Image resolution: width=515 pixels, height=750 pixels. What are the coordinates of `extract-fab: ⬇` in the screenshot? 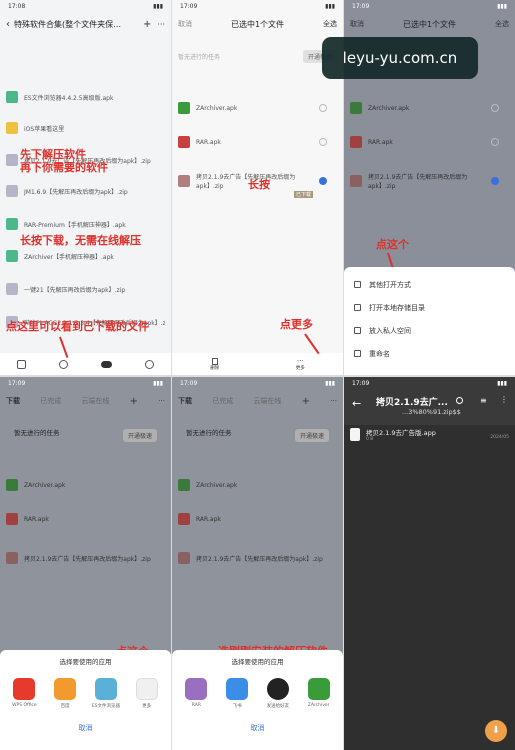 It's located at (496, 731).